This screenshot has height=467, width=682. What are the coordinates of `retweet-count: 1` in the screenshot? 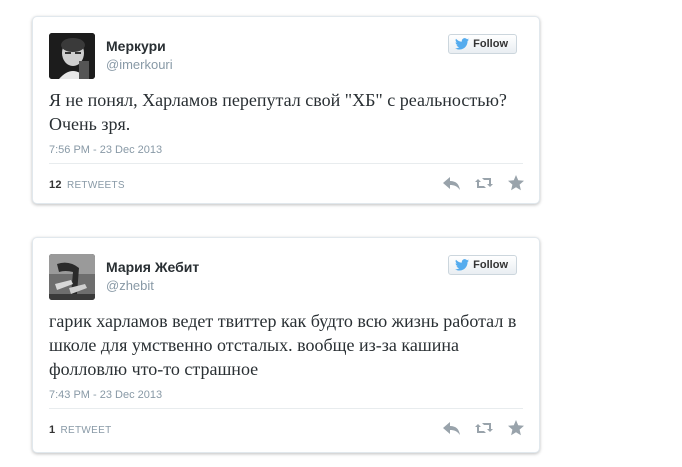 It's located at (52, 430).